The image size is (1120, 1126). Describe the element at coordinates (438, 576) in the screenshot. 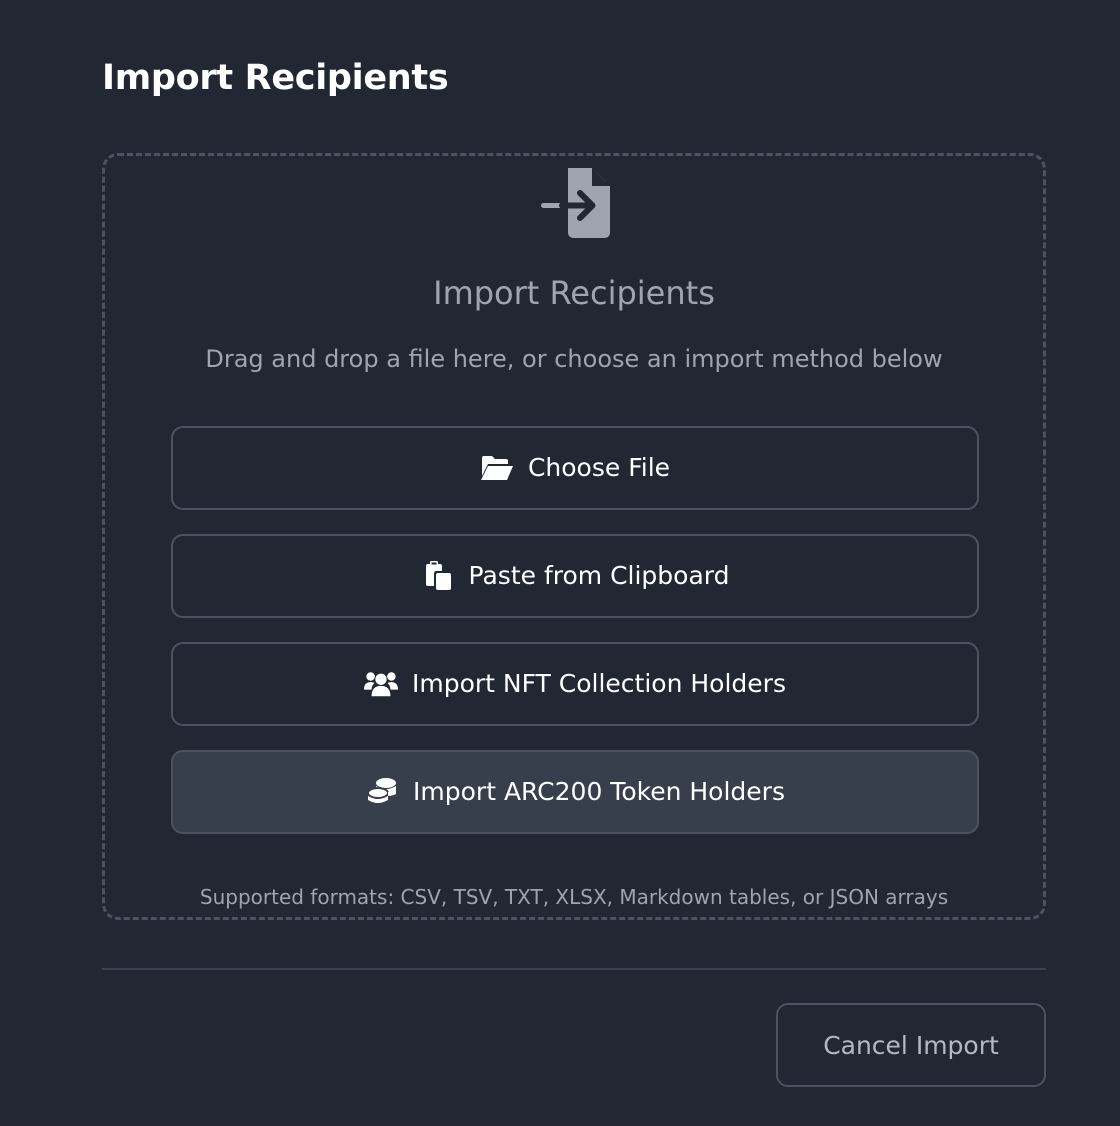

I see `paste-icon` at that location.